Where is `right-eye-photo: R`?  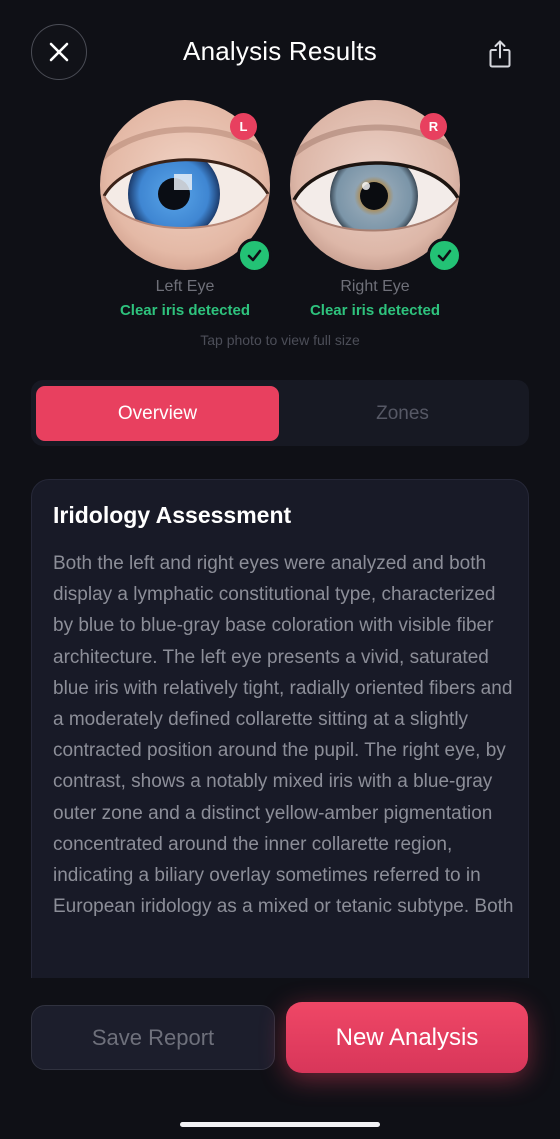
right-eye-photo: R is located at coordinates (376, 186).